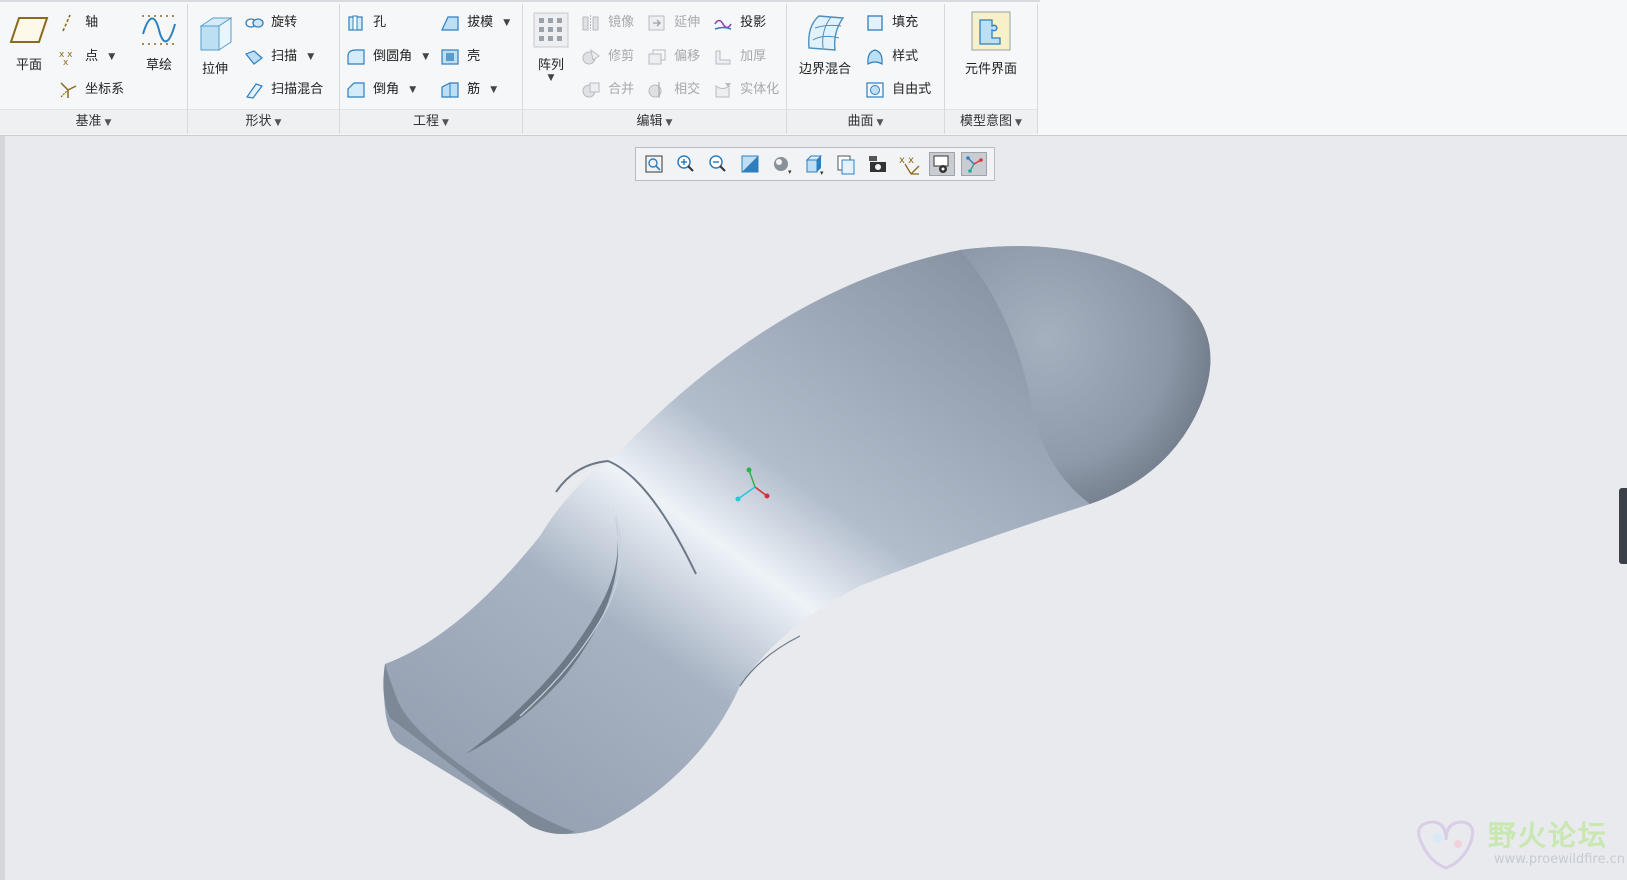 Image resolution: width=1627 pixels, height=880 pixels. Describe the element at coordinates (1623, 526) in the screenshot. I see `side-panel-handle` at that location.